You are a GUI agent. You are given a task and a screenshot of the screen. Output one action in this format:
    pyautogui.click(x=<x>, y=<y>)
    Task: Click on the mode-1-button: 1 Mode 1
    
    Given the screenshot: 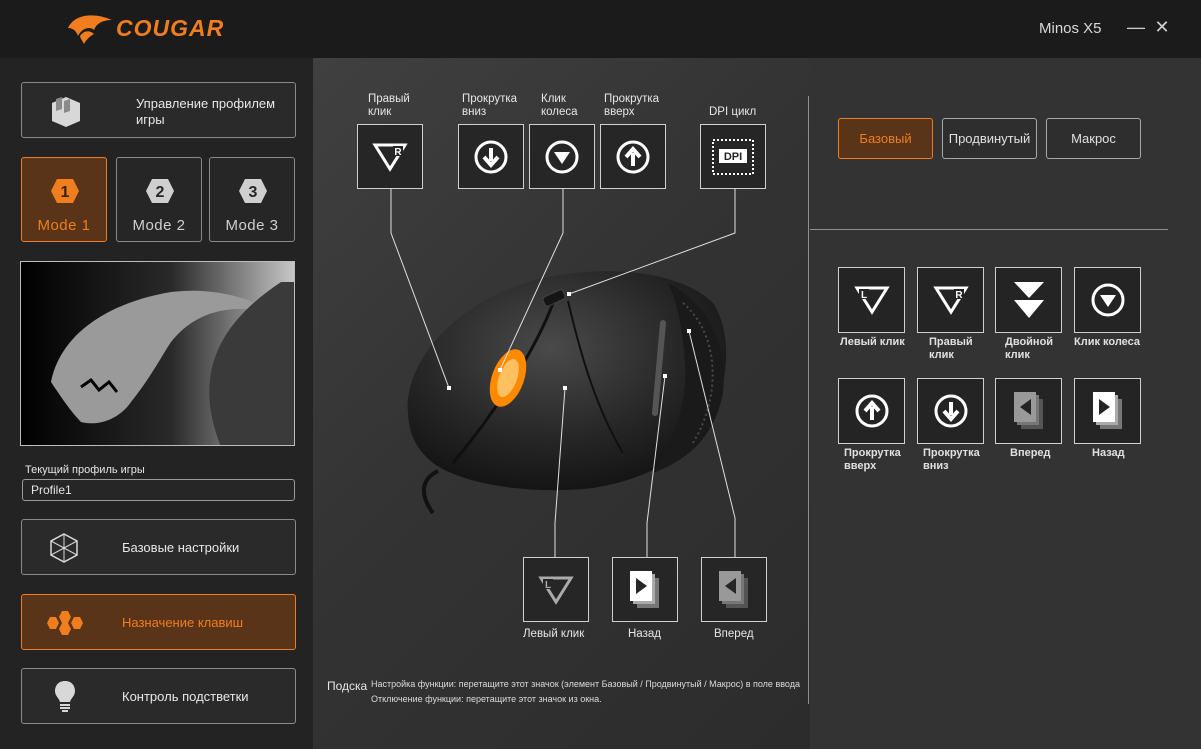 What is the action you would take?
    pyautogui.click(x=64, y=199)
    